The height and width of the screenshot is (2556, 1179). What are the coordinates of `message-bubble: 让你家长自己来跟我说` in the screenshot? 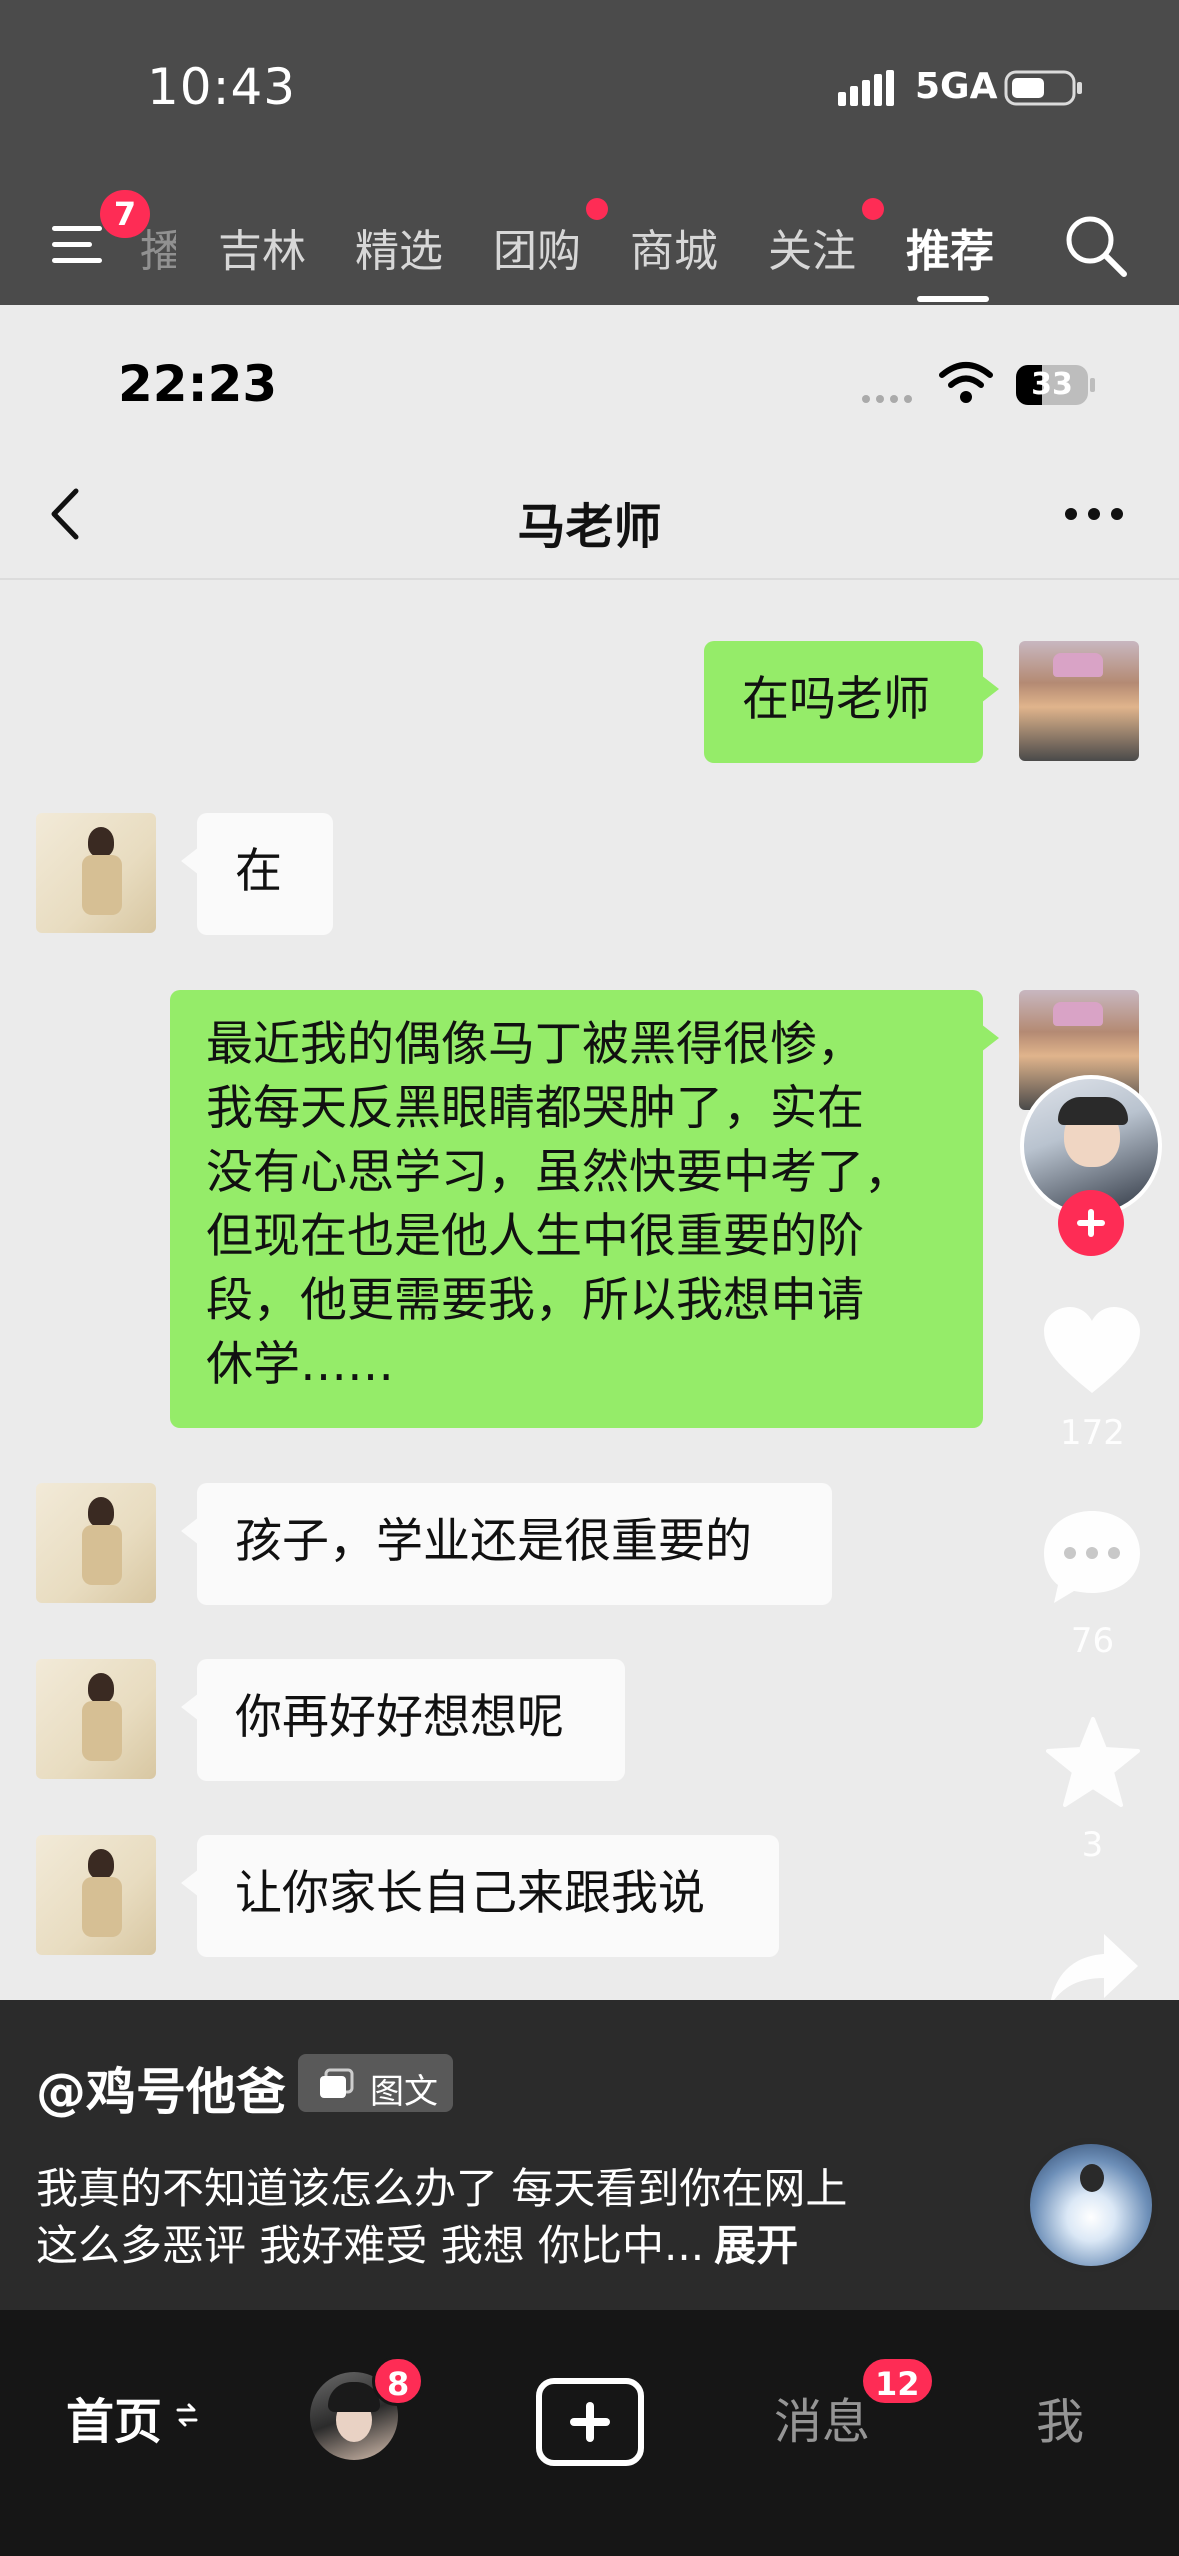 It's located at (480, 1896).